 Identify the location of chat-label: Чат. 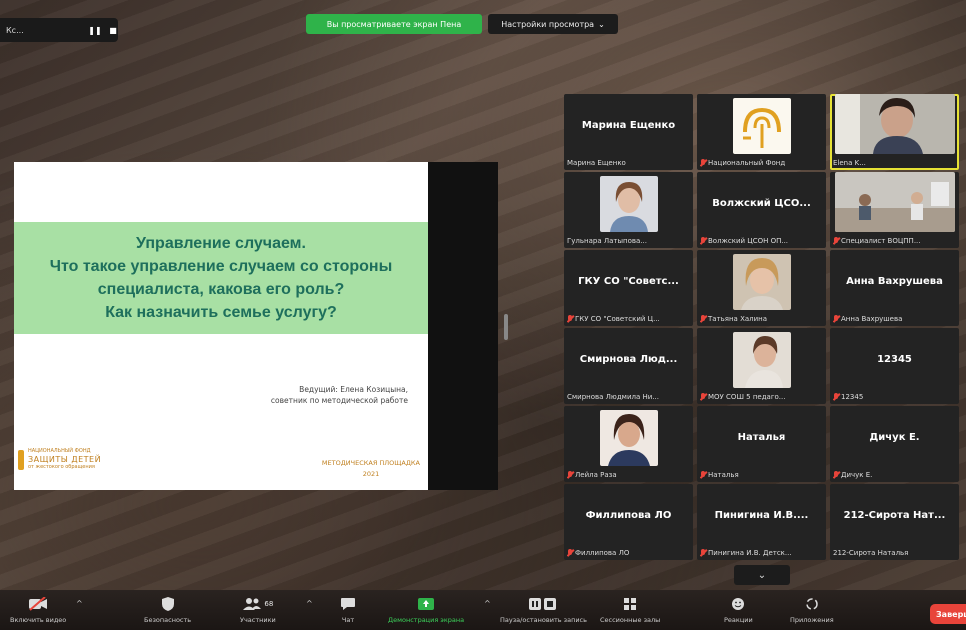
(348, 620).